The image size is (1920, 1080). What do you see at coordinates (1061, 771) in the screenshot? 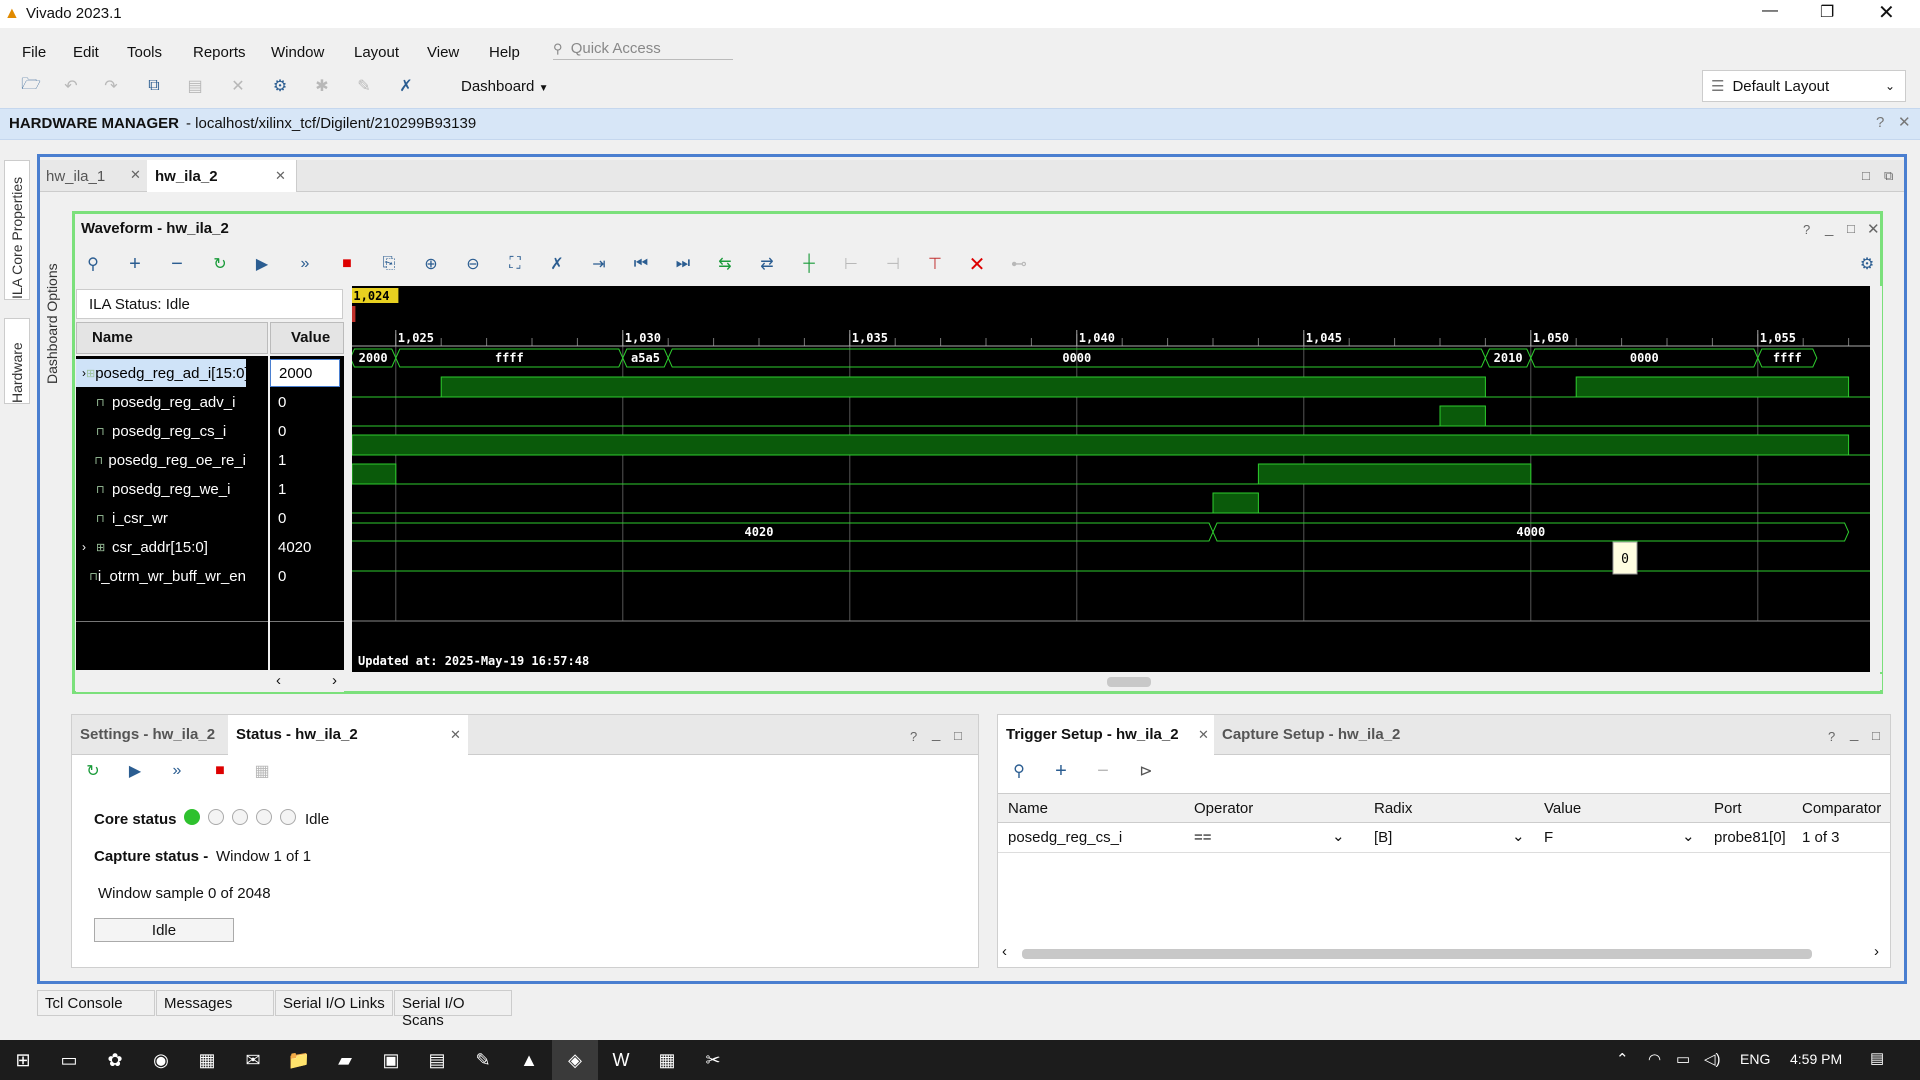
I see `add-probe-icon: +` at bounding box center [1061, 771].